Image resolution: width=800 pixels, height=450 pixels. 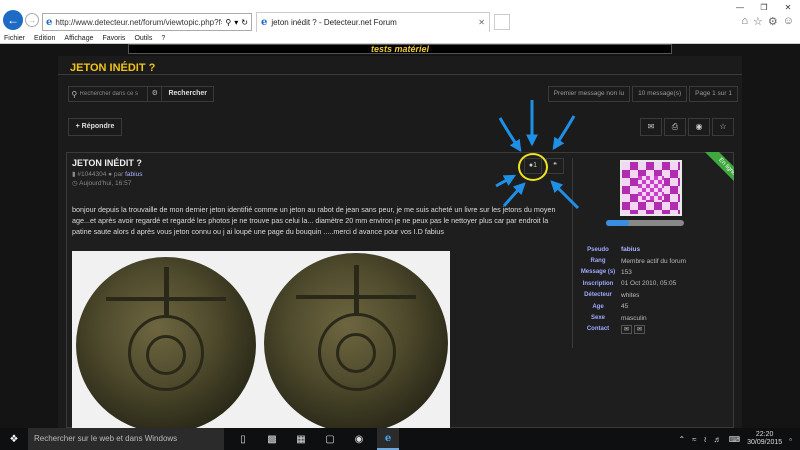 What do you see at coordinates (301, 439) in the screenshot?
I see `store-icon: ▦` at bounding box center [301, 439].